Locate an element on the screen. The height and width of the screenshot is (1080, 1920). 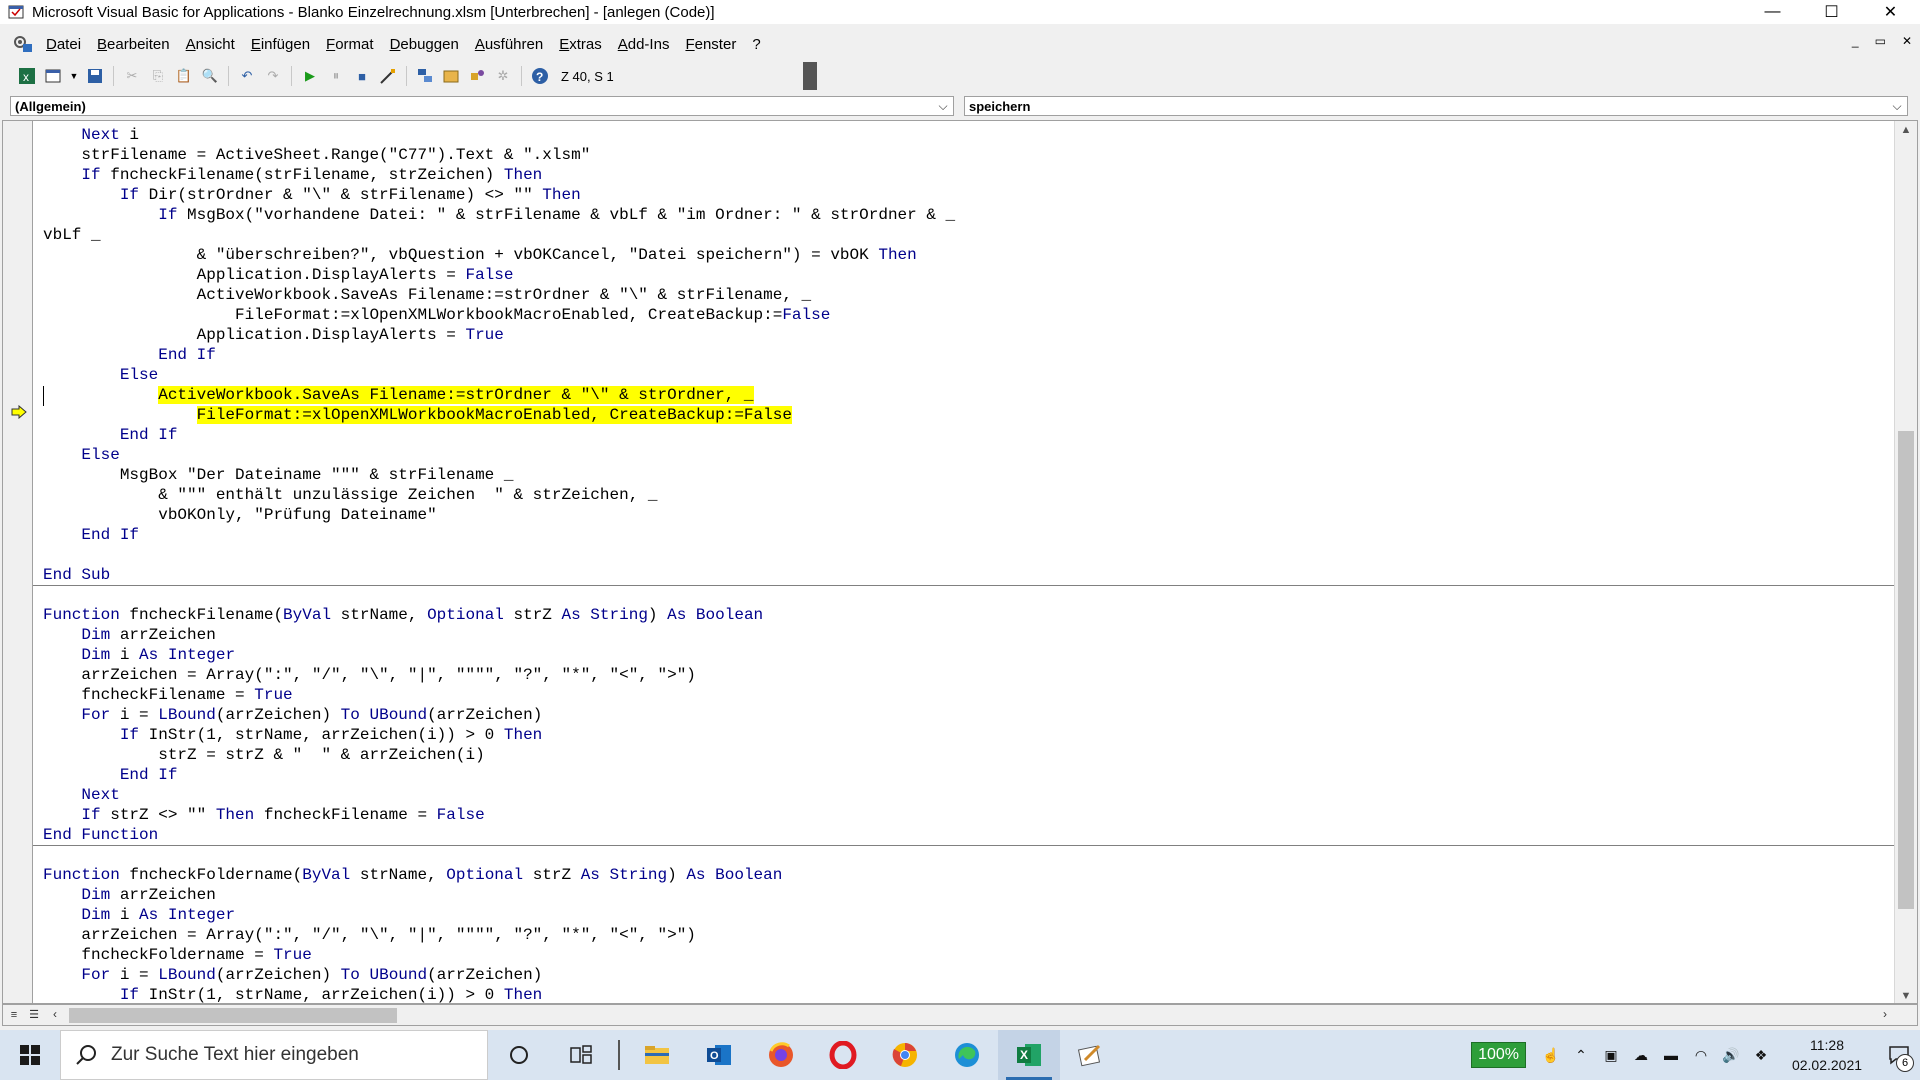
vertical-scroll-thumb is located at coordinates (1906, 670).